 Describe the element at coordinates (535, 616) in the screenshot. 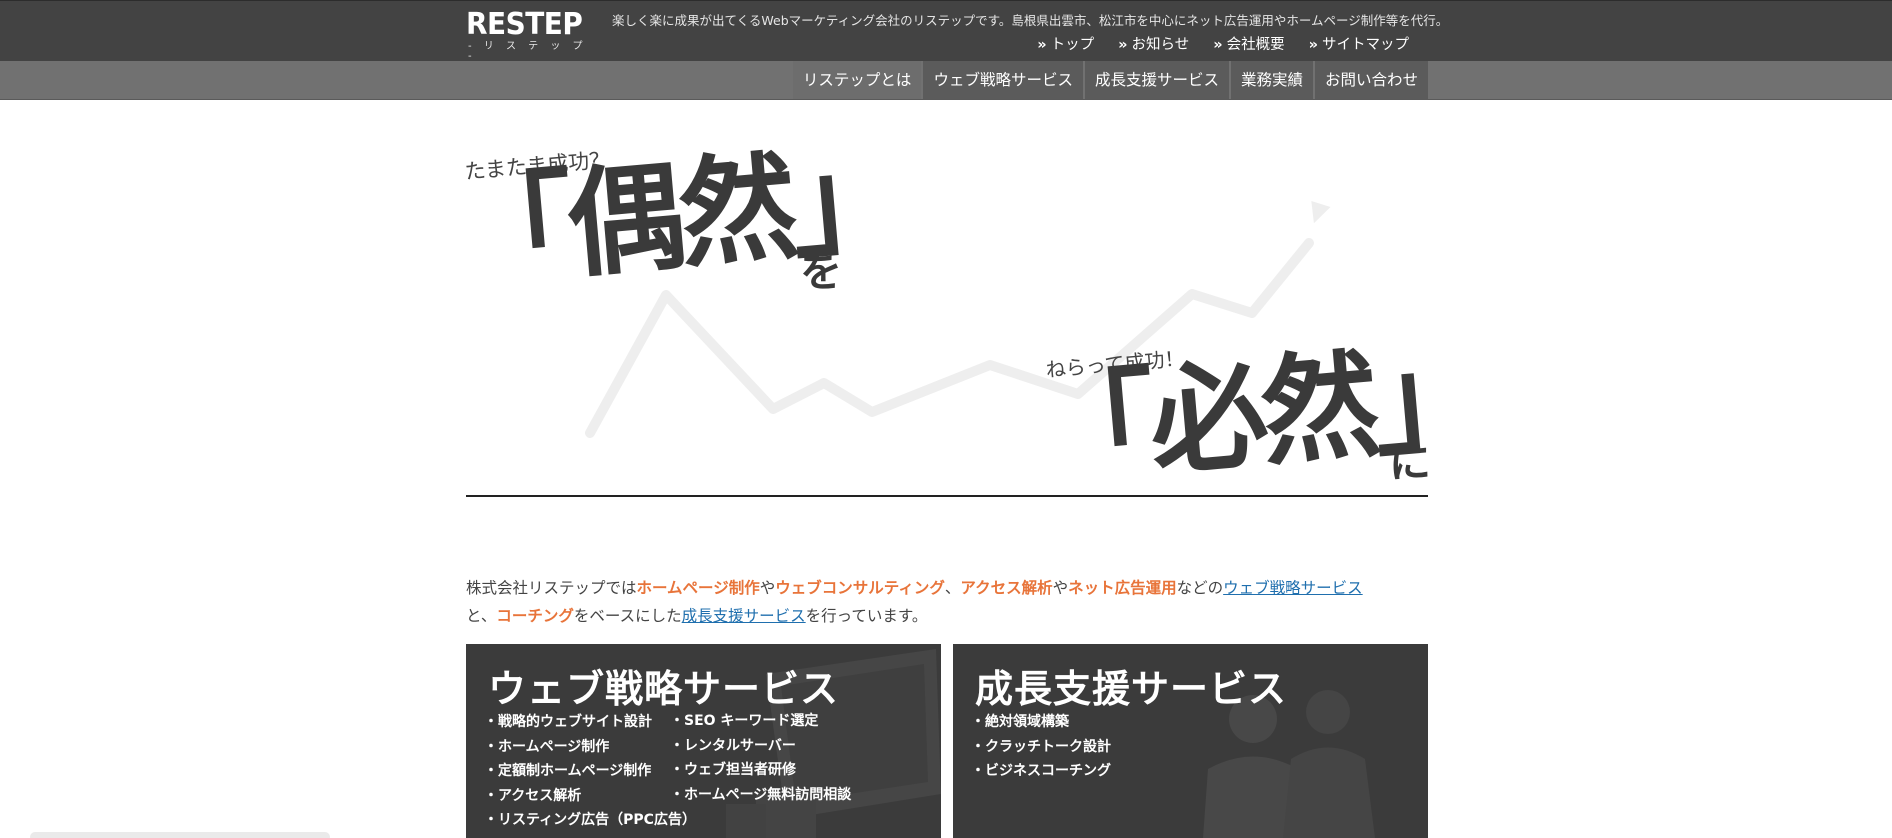

I see `highlight-coaching: コーチング` at that location.